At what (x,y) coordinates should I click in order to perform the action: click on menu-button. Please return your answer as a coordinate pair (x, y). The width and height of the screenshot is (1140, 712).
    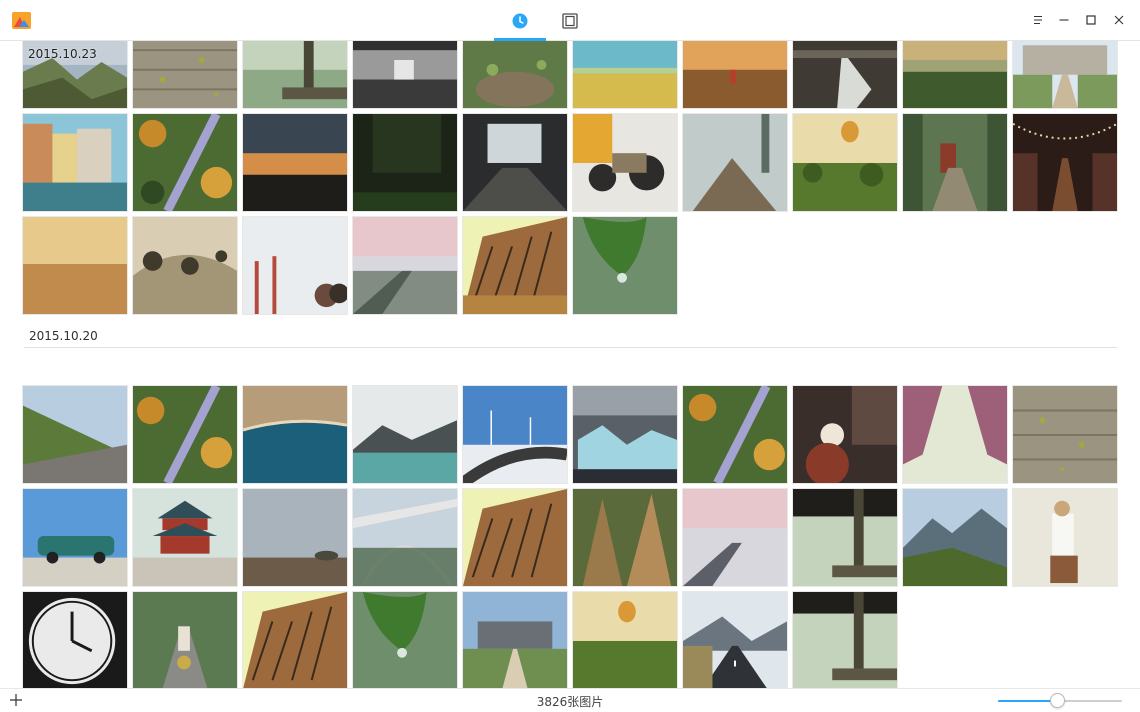
    Looking at the image, I should click on (1038, 20).